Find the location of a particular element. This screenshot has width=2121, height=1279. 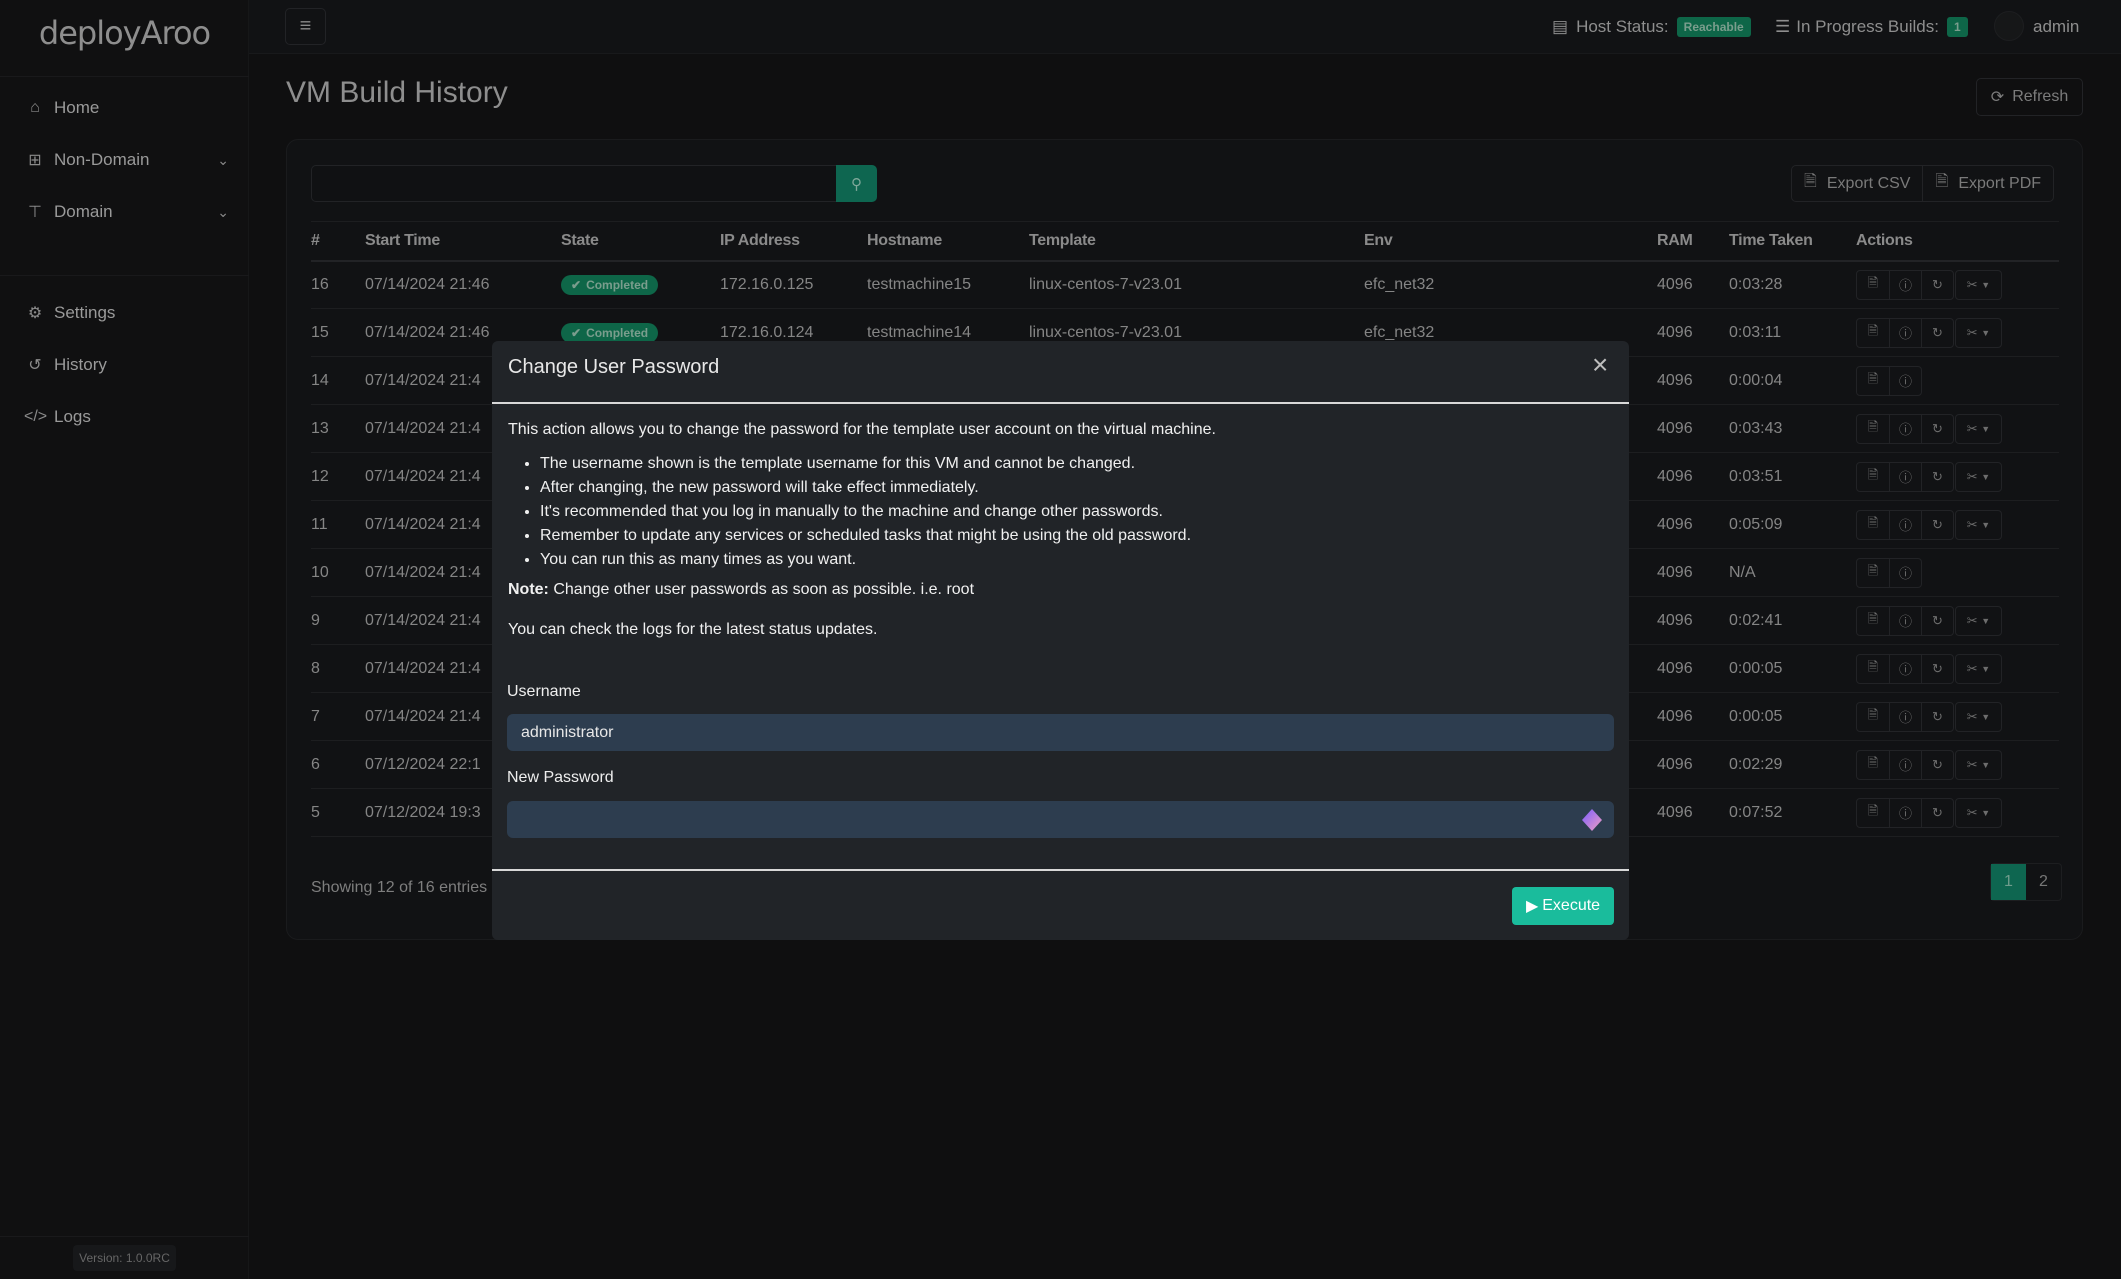

page-2-button: 2 is located at coordinates (2043, 882).